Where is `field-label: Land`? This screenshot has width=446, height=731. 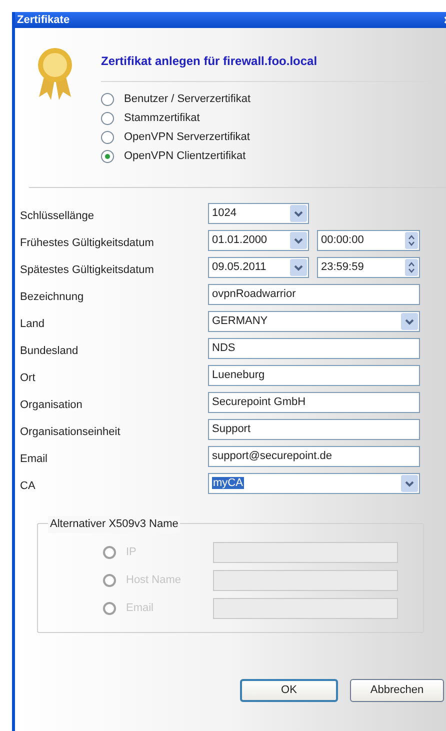
field-label: Land is located at coordinates (33, 324).